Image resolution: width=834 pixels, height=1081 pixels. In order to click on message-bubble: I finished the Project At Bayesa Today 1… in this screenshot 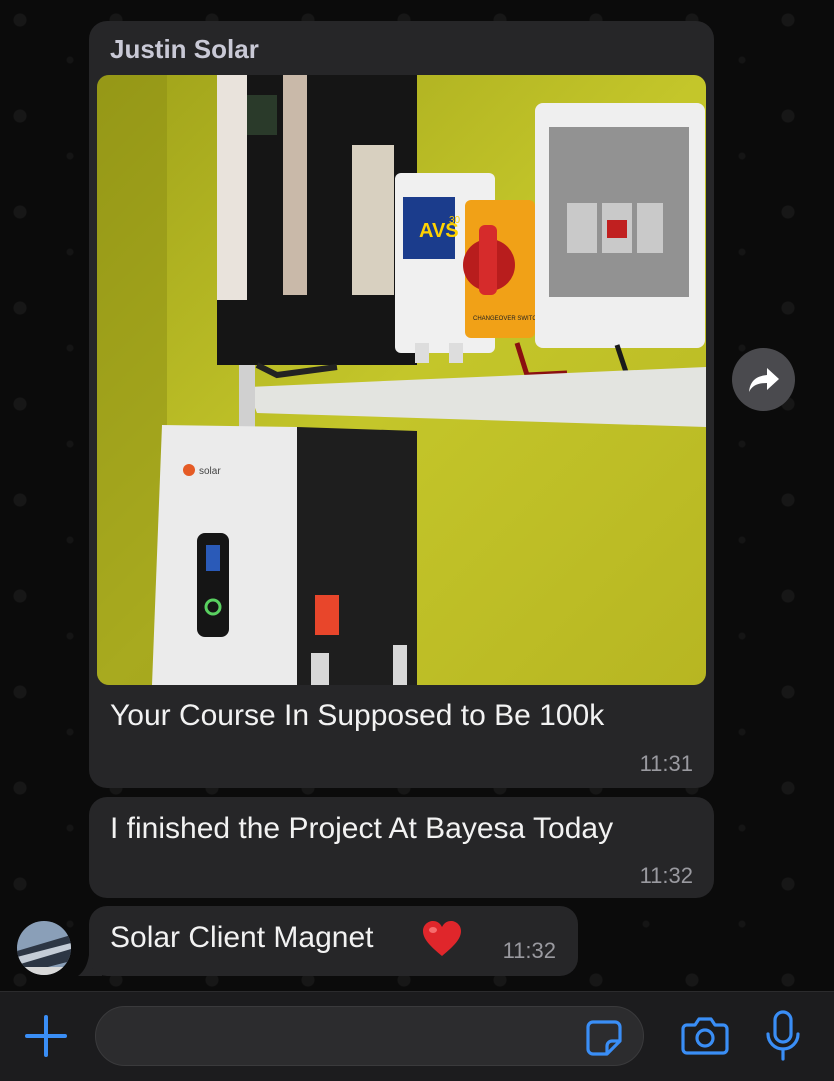, I will do `click(401, 847)`.